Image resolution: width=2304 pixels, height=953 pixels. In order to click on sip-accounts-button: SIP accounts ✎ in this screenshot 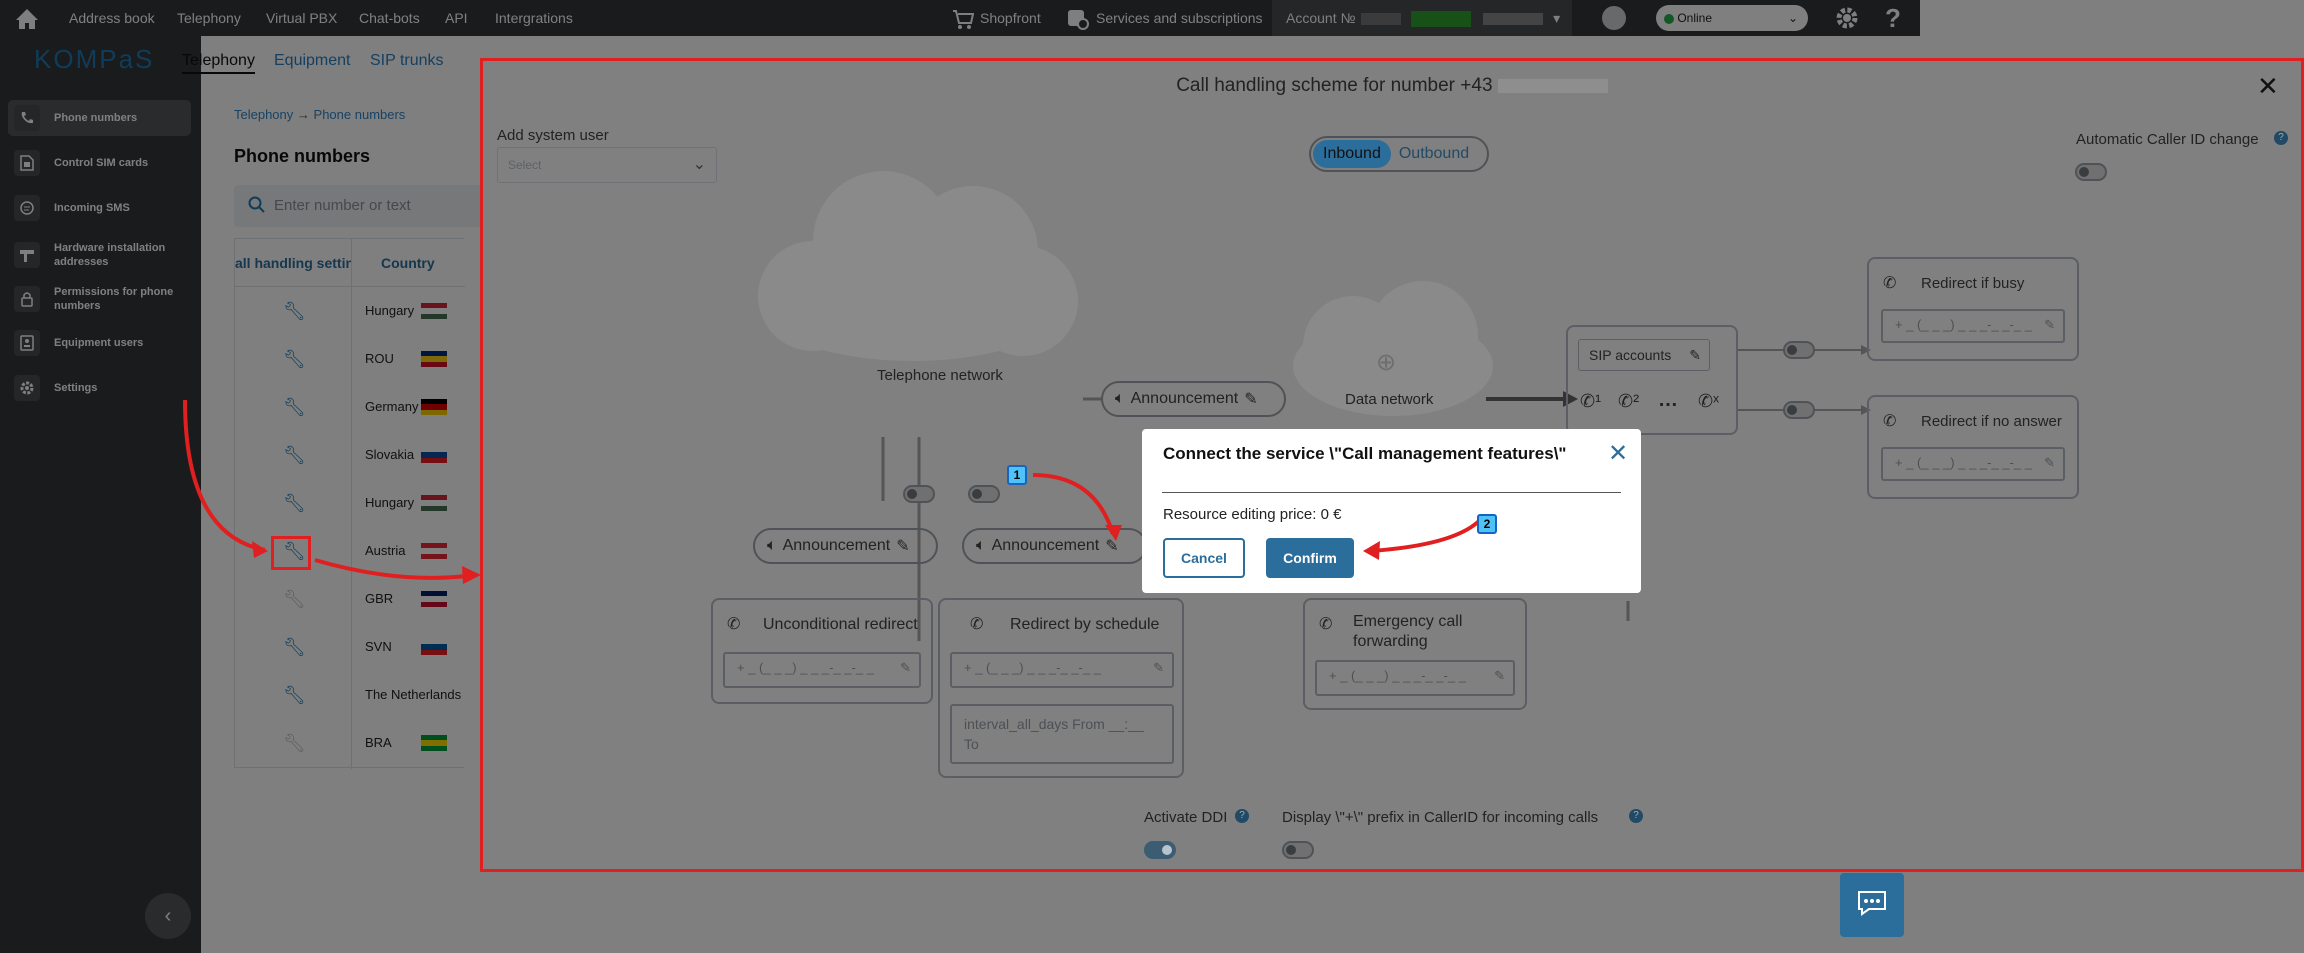, I will do `click(1644, 355)`.